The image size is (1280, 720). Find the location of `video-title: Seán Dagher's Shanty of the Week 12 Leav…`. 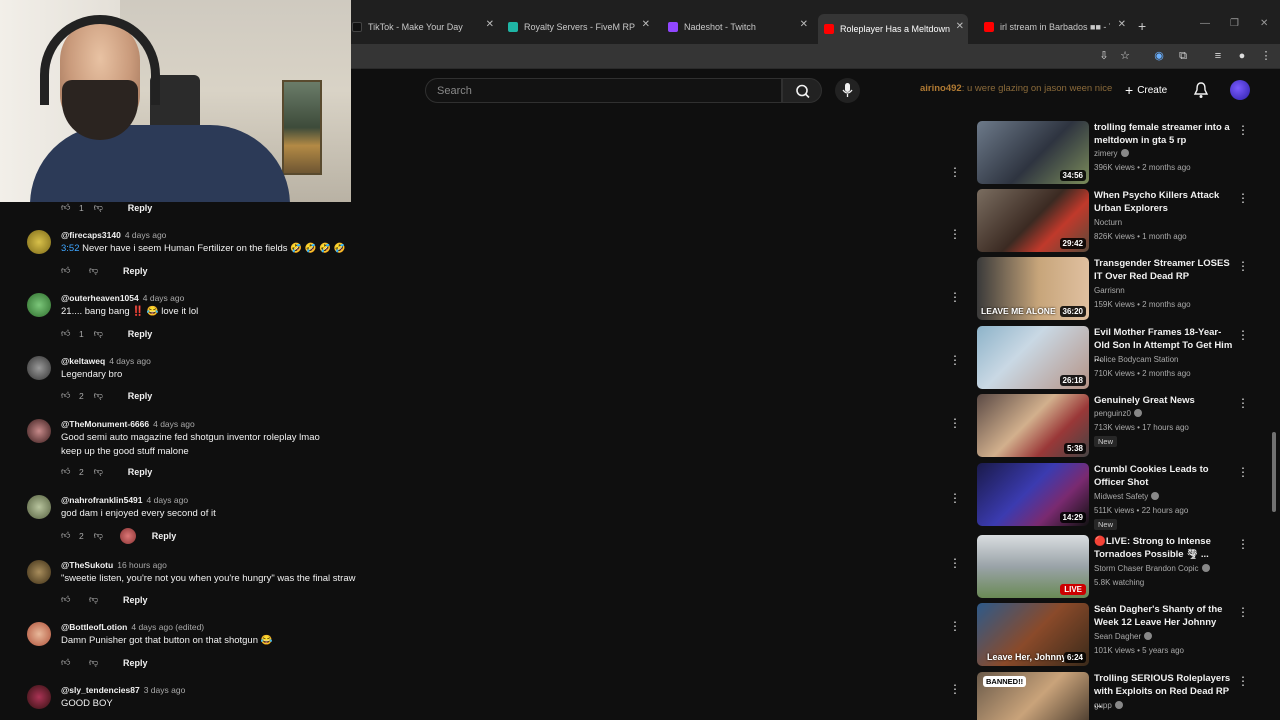

video-title: Seán Dagher's Shanty of the Week 12 Leav… is located at coordinates (1164, 616).